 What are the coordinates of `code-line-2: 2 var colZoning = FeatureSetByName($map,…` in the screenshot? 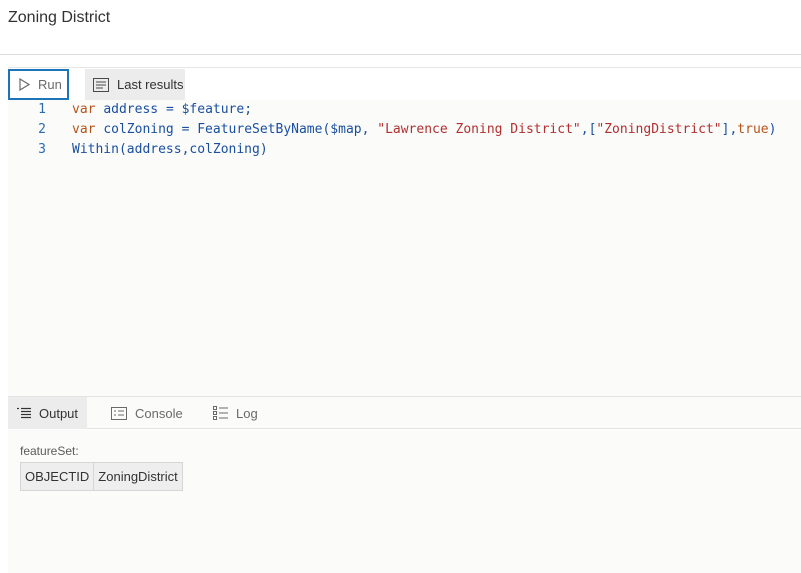 It's located at (392, 130).